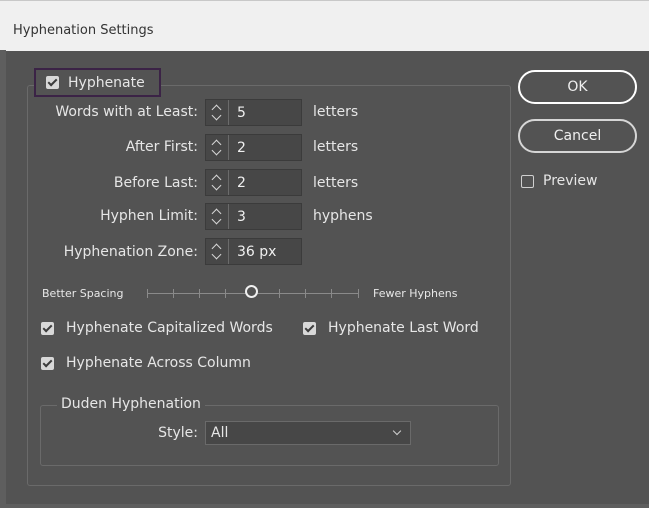 This screenshot has width=649, height=508. Describe the element at coordinates (219, 433) in the screenshot. I see `style-value: All` at that location.